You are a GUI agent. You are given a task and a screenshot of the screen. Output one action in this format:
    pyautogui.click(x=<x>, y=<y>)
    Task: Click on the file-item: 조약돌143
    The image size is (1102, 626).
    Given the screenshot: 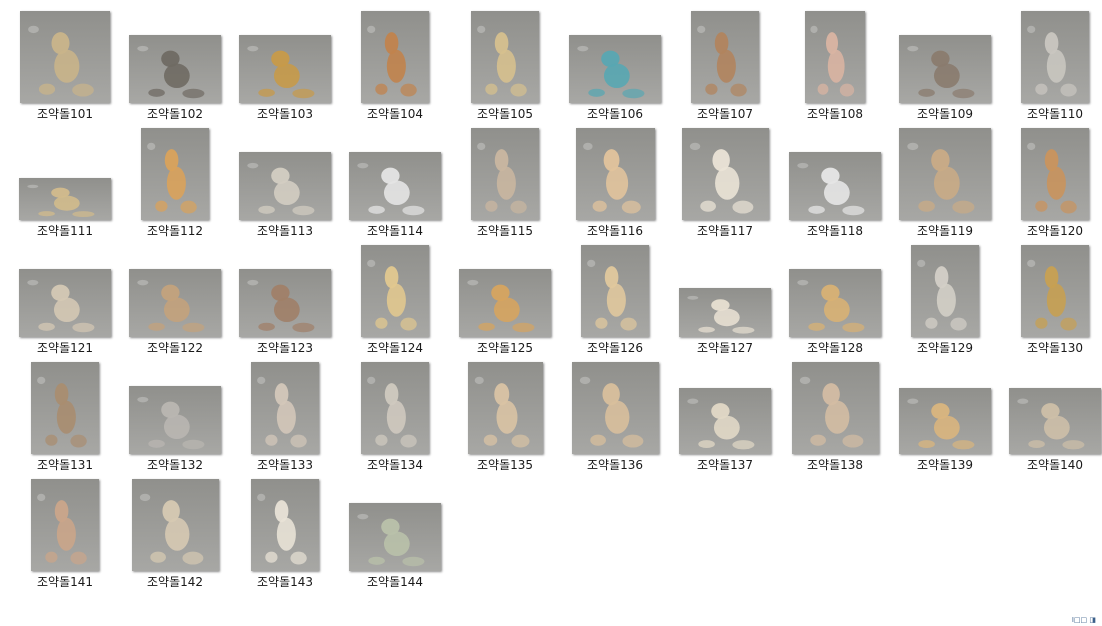 What is the action you would take?
    pyautogui.click(x=285, y=530)
    